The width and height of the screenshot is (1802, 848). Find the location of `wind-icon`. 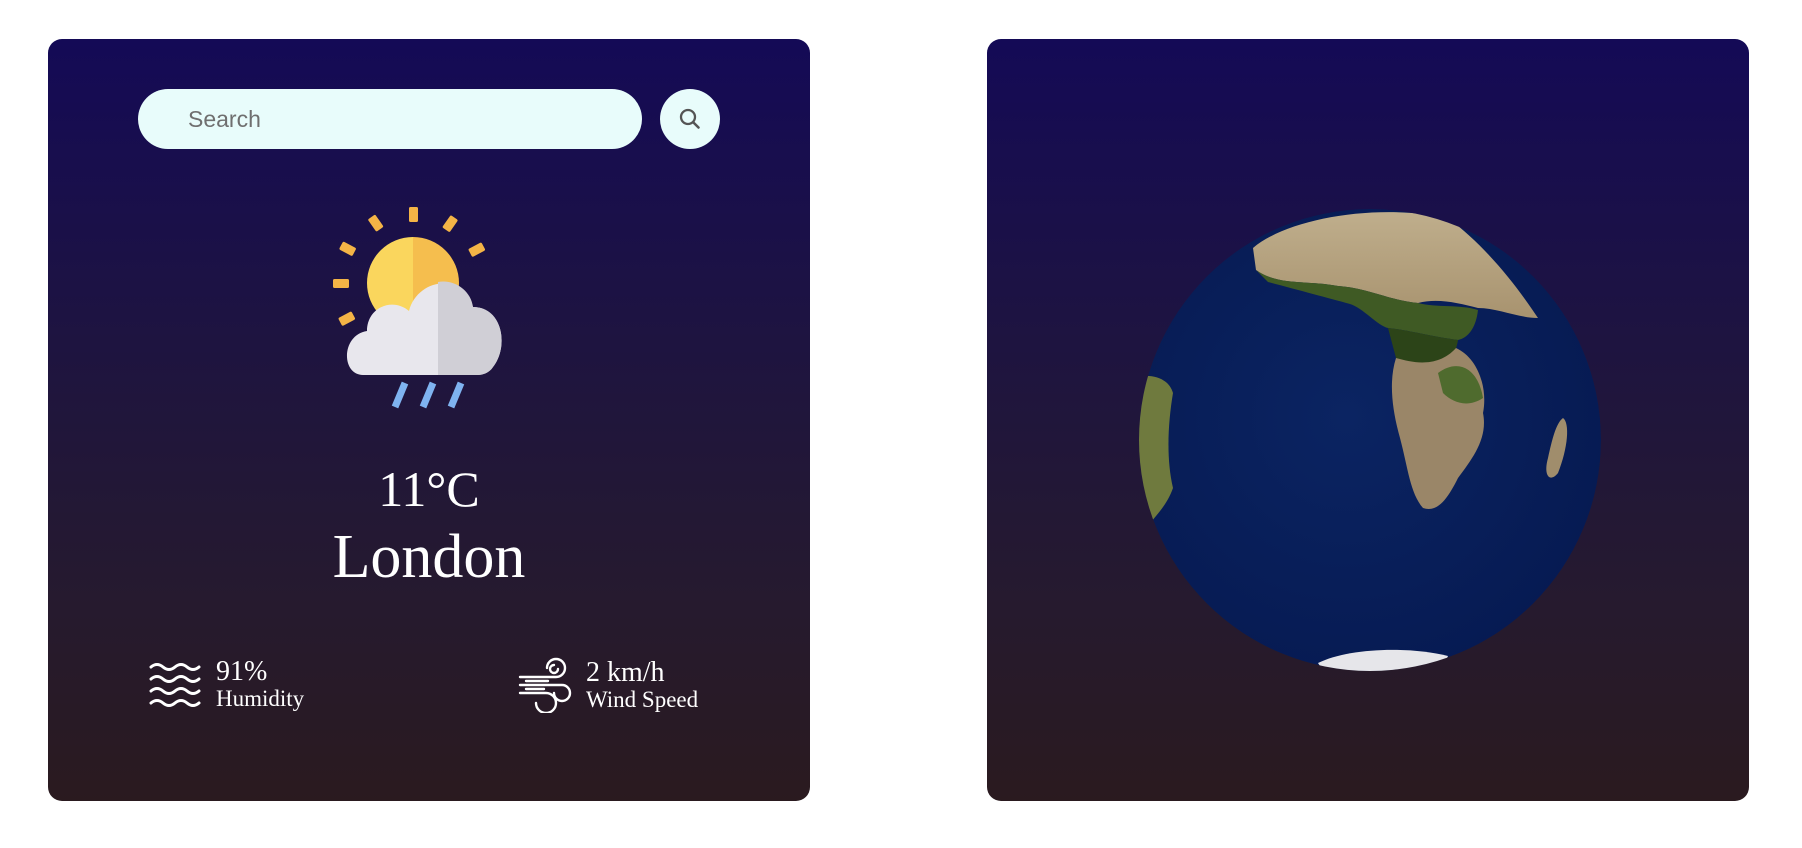

wind-icon is located at coordinates (545, 685).